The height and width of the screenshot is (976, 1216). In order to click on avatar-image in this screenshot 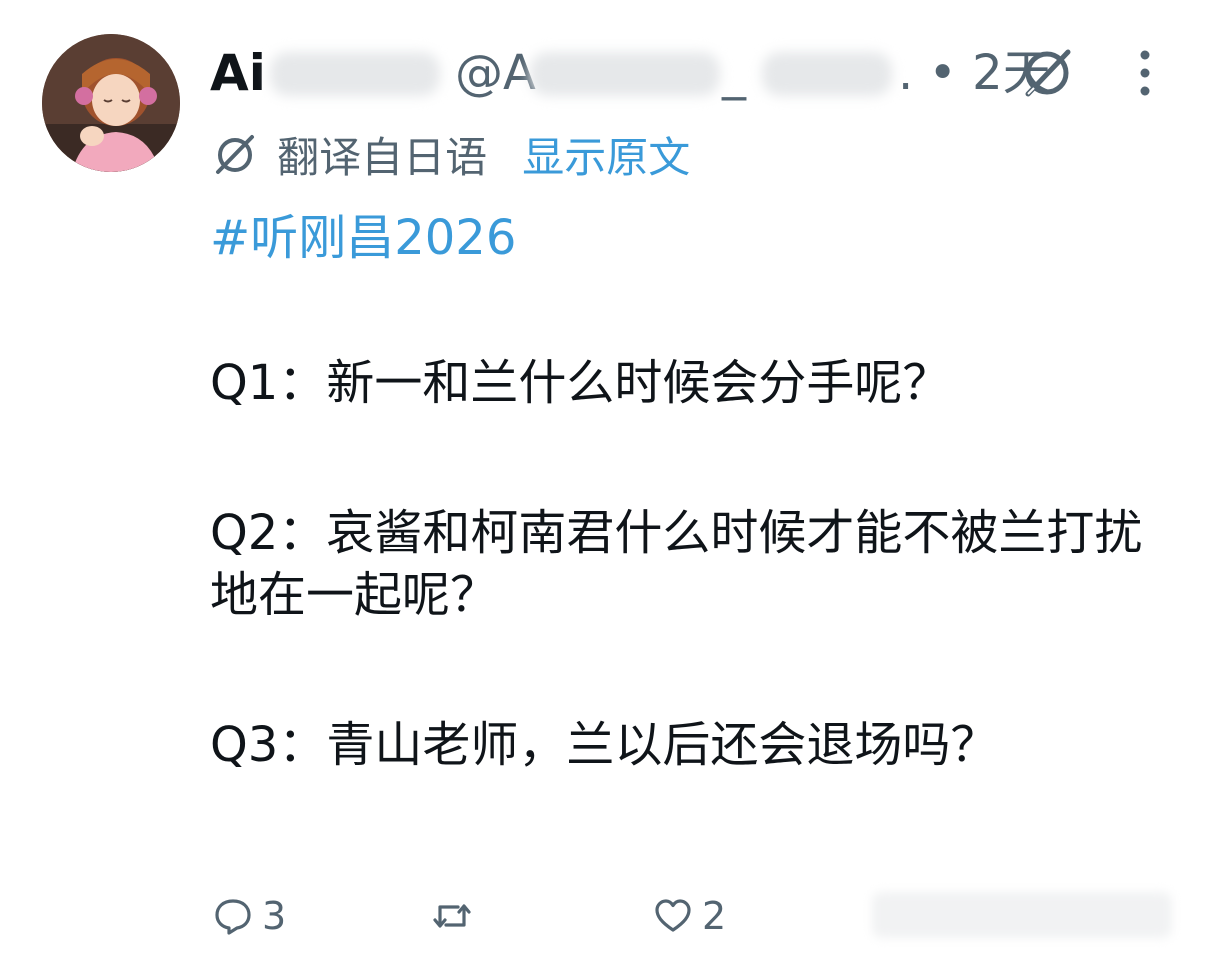, I will do `click(111, 103)`.